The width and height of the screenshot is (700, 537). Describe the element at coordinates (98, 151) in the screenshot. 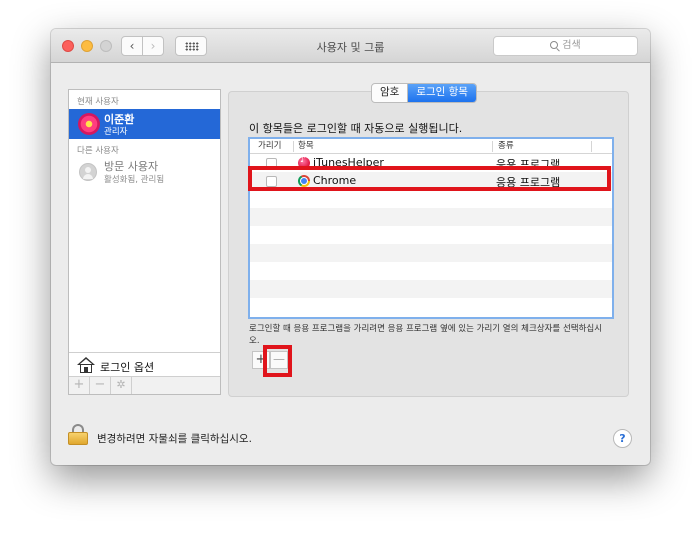

I see `other-users-header: 다른 사용자` at that location.